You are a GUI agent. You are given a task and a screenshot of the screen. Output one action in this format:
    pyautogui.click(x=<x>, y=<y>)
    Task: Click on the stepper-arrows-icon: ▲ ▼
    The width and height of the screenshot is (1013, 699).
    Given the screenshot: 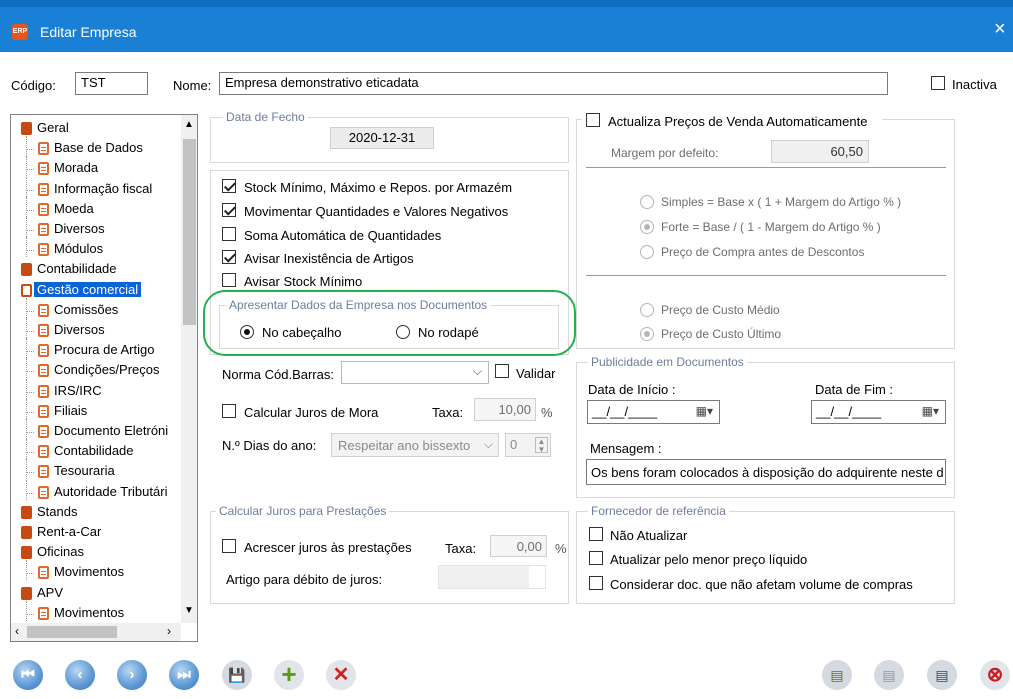 What is the action you would take?
    pyautogui.click(x=541, y=445)
    